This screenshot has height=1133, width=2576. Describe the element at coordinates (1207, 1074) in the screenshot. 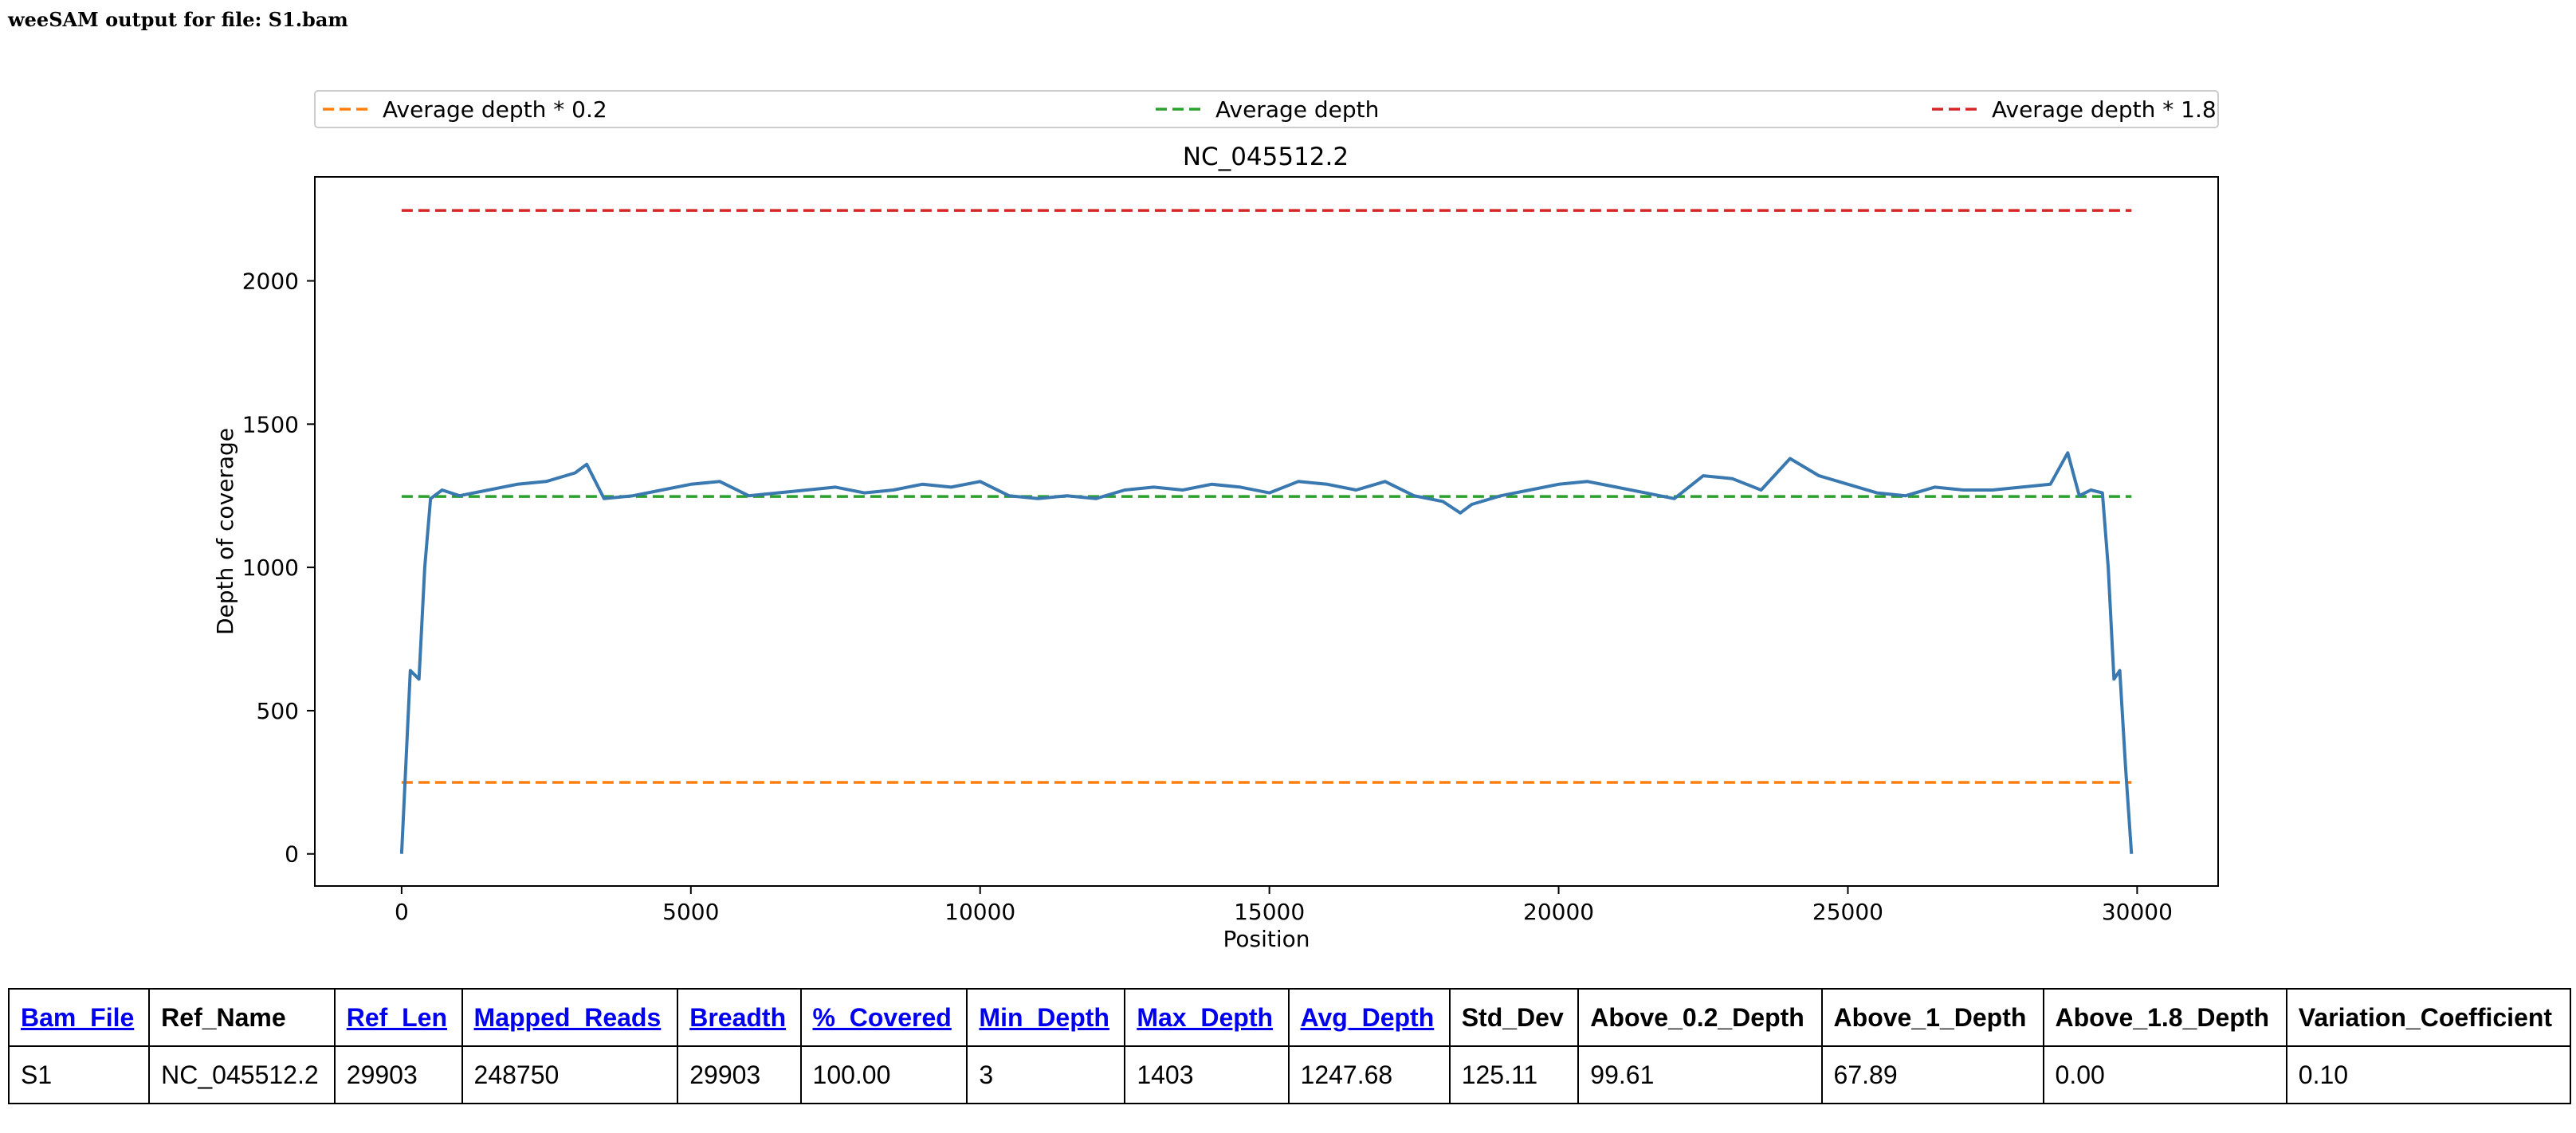

I see `table-cell: 1403` at that location.